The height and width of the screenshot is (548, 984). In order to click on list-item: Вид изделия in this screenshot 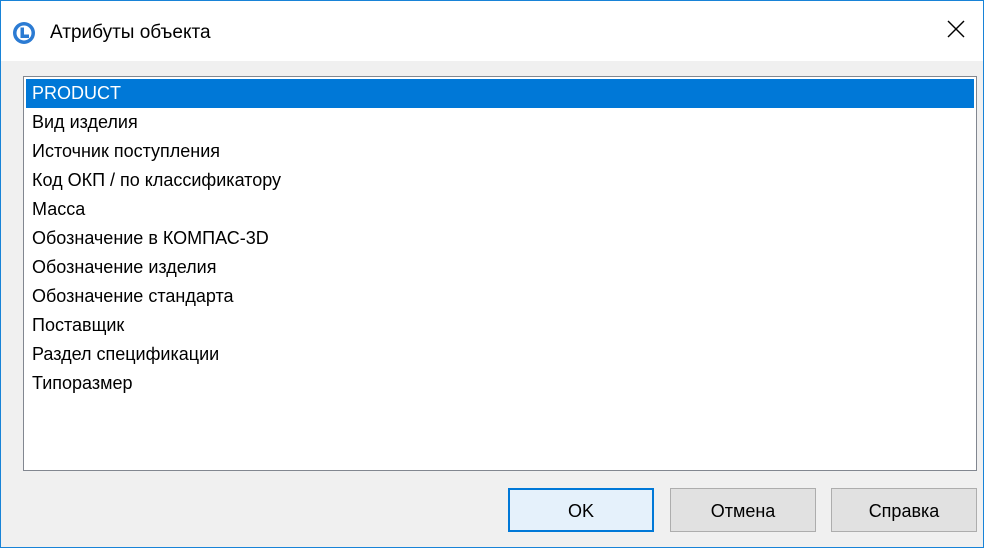, I will do `click(500, 122)`.